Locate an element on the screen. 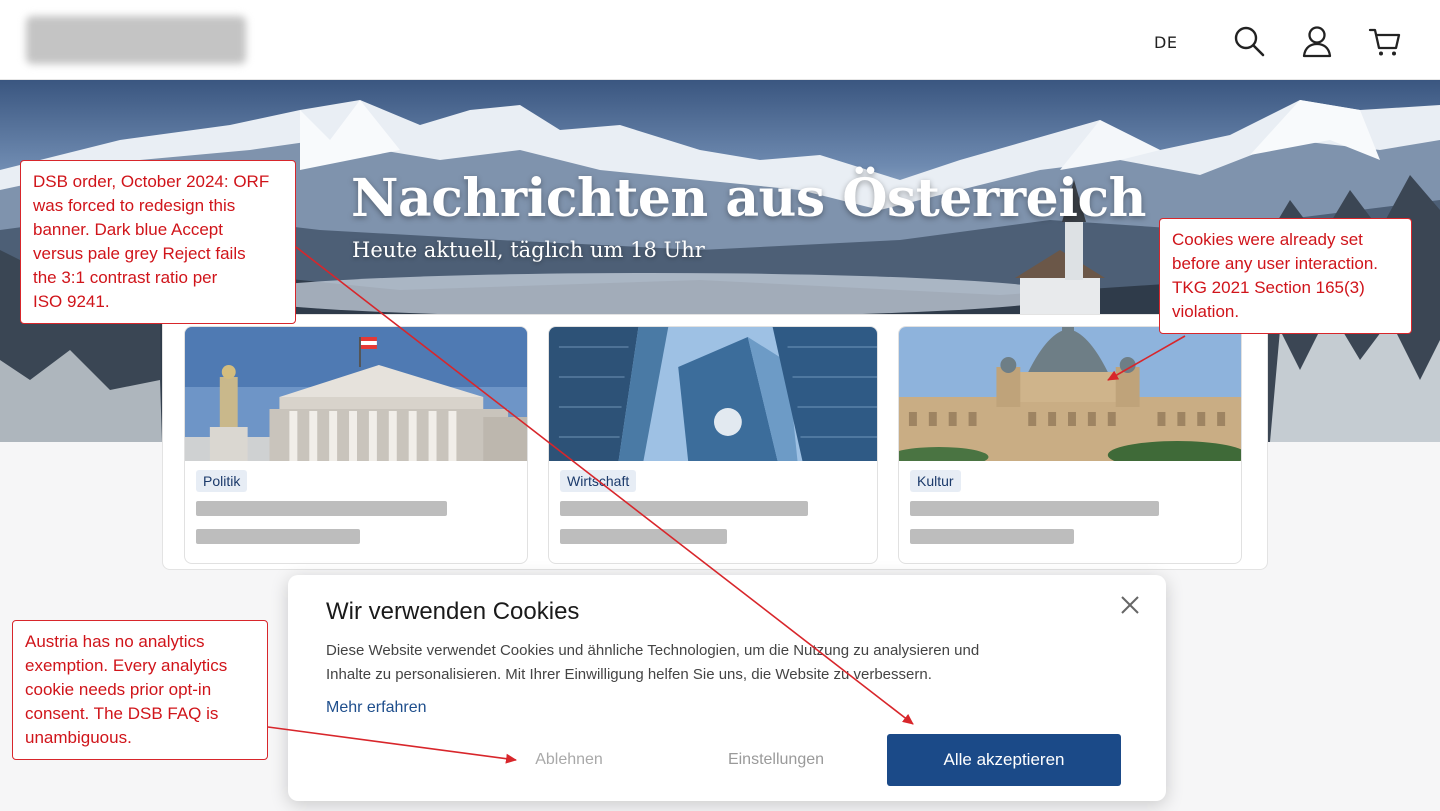 The width and height of the screenshot is (1440, 811). news-card-wirtschaft: Wirtschaft is located at coordinates (713, 445).